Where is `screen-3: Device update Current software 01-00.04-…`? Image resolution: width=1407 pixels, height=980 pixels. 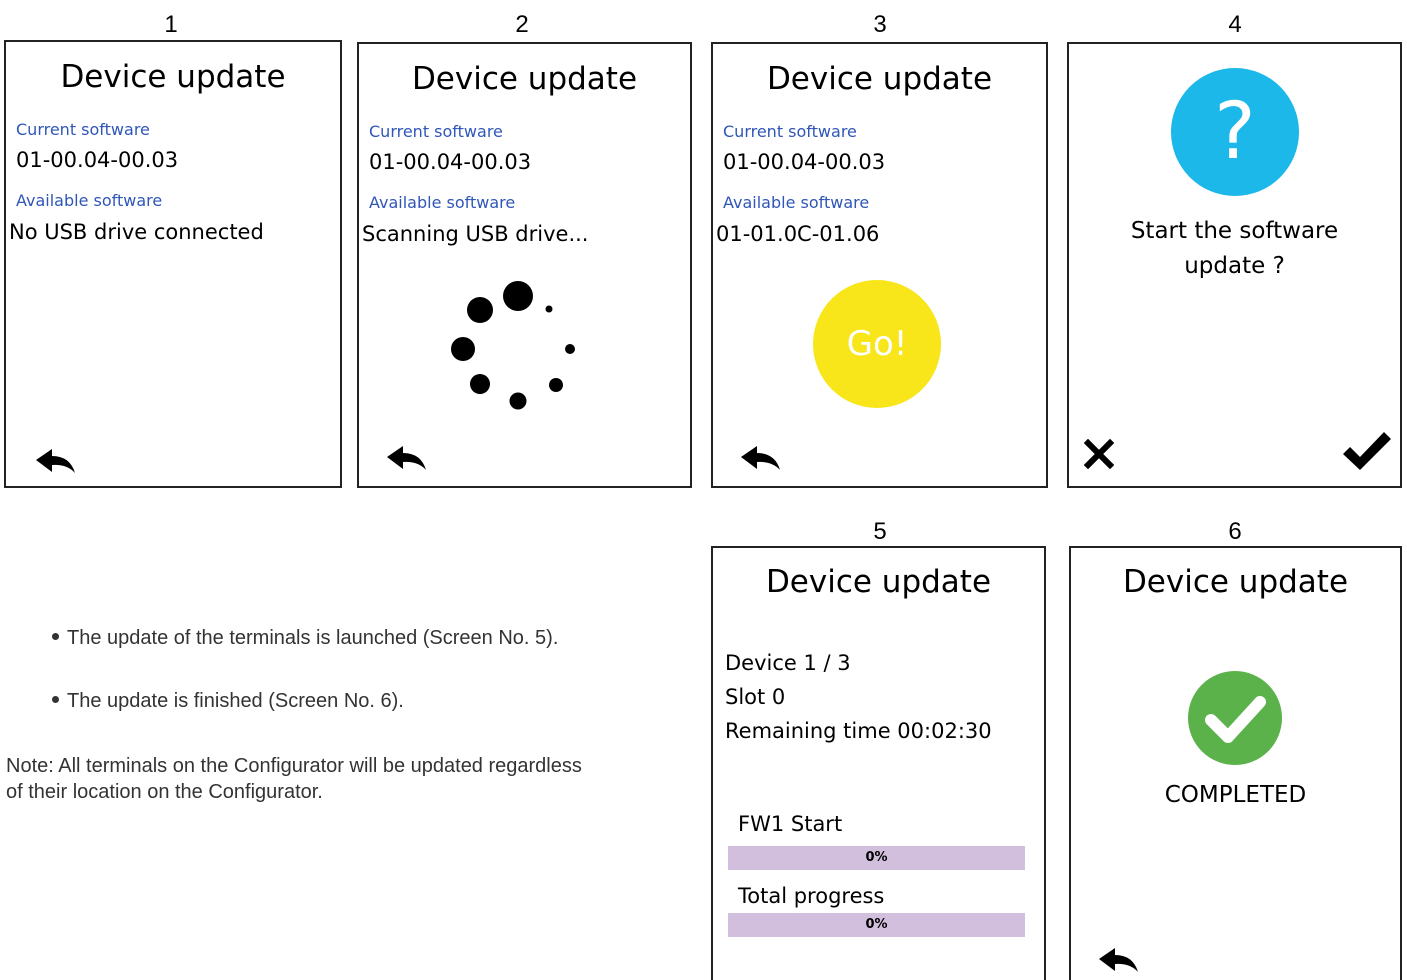
screen-3: Device update Current software 01-00.04-… is located at coordinates (879, 265).